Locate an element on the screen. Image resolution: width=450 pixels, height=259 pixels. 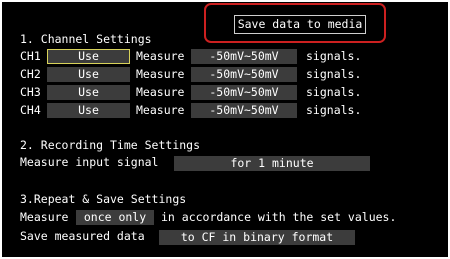
save-measured-data-label: Save measured data is located at coordinates (82, 236).